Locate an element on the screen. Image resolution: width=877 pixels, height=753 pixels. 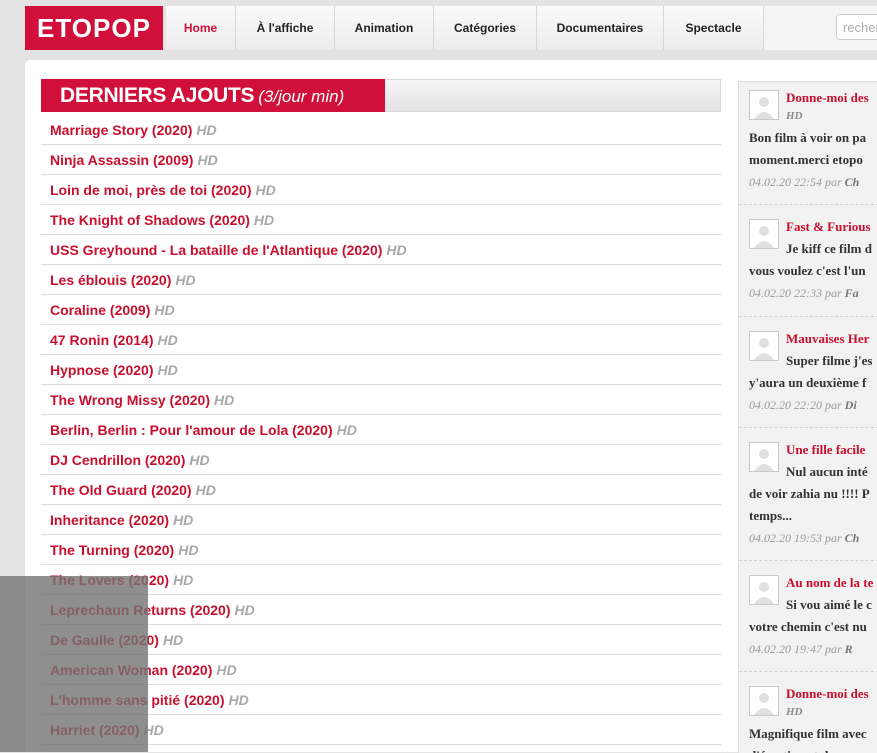
comment-date: 04.02.20 22:33 is located at coordinates (785, 293).